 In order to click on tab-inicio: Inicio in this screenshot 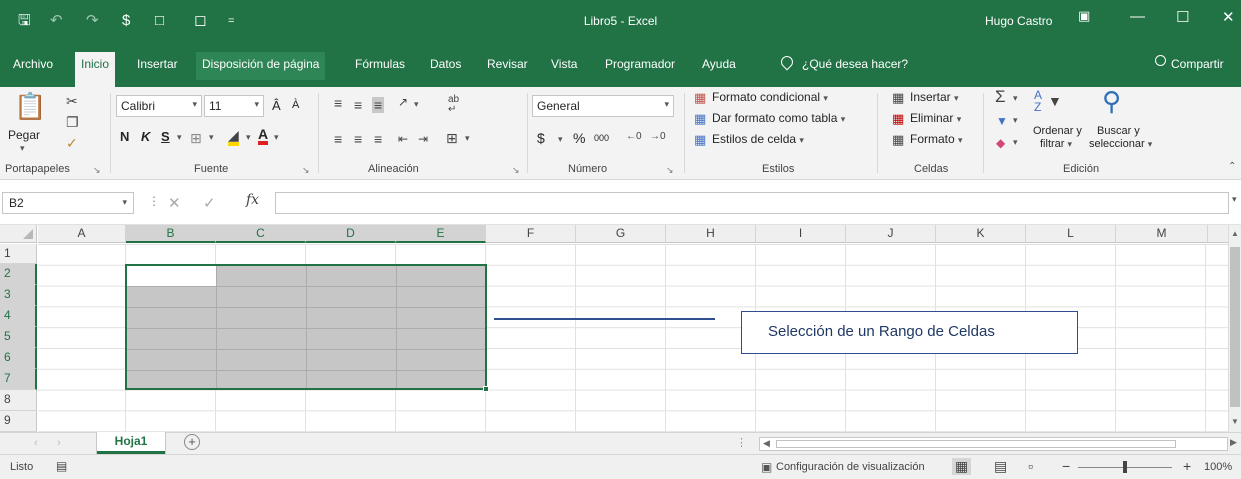, I will do `click(95, 69)`.